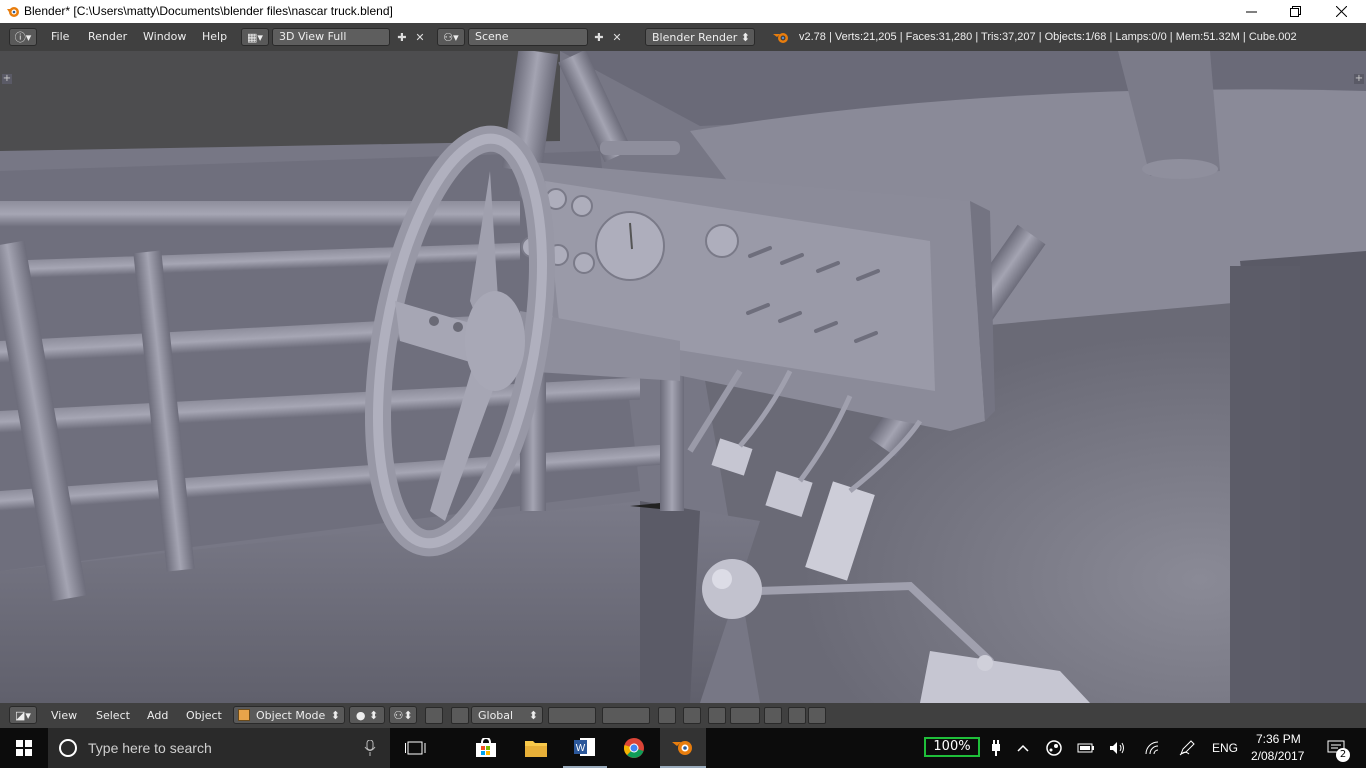 The image size is (1366, 768). What do you see at coordinates (370, 748) in the screenshot?
I see `microphone-icon` at bounding box center [370, 748].